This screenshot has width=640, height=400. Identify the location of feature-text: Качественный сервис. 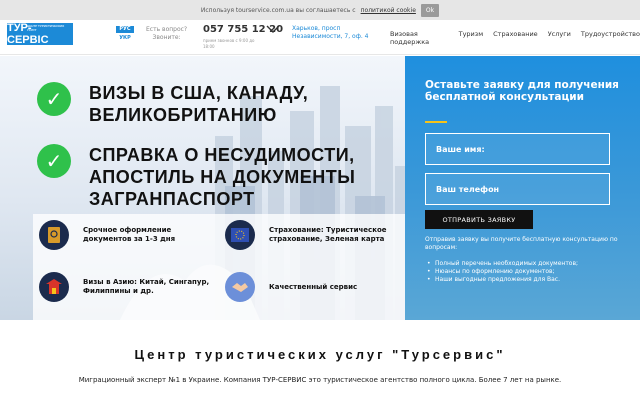
(313, 286).